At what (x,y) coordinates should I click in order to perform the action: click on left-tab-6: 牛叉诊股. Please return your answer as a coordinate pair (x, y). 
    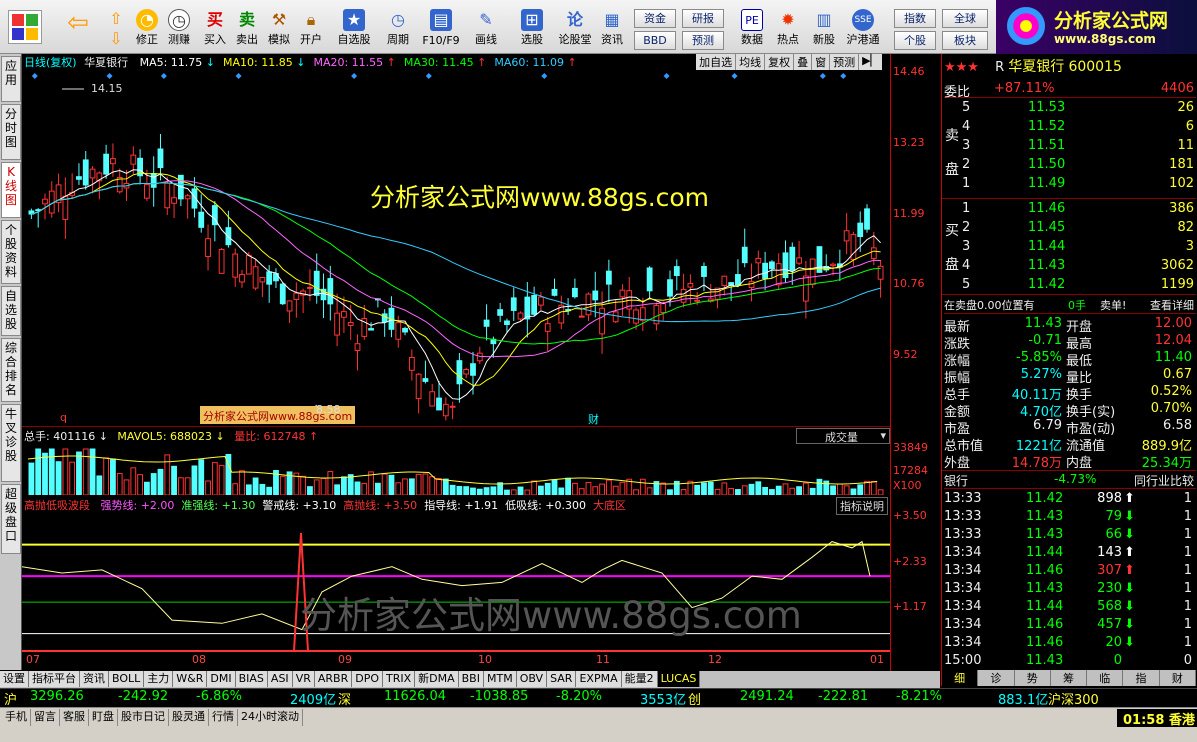
    Looking at the image, I should click on (11, 443).